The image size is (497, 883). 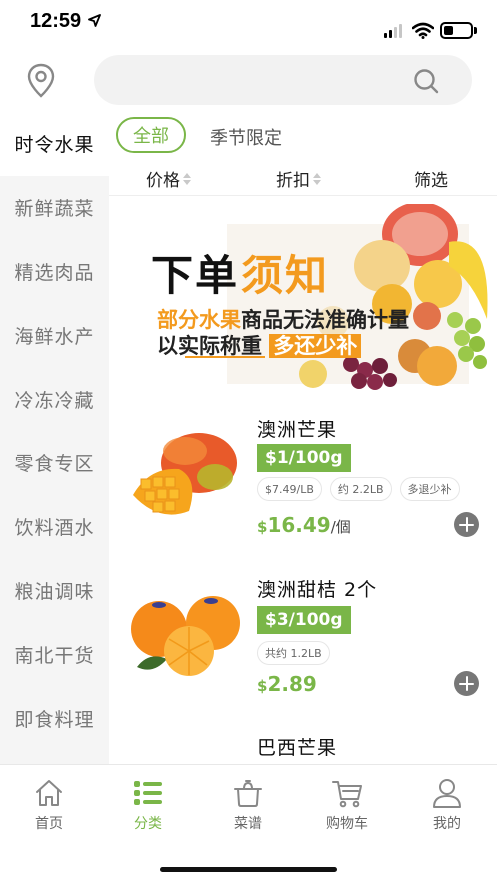 What do you see at coordinates (54, 654) in the screenshot?
I see `sidebar-item-dried-goods: 南北干货` at bounding box center [54, 654].